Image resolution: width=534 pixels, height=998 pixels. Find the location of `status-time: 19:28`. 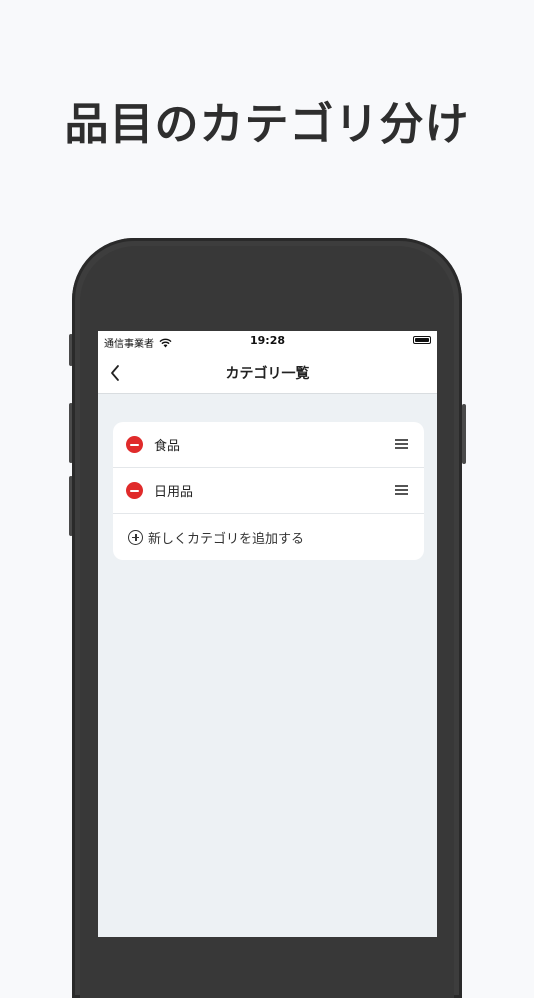

status-time: 19:28 is located at coordinates (267, 340).